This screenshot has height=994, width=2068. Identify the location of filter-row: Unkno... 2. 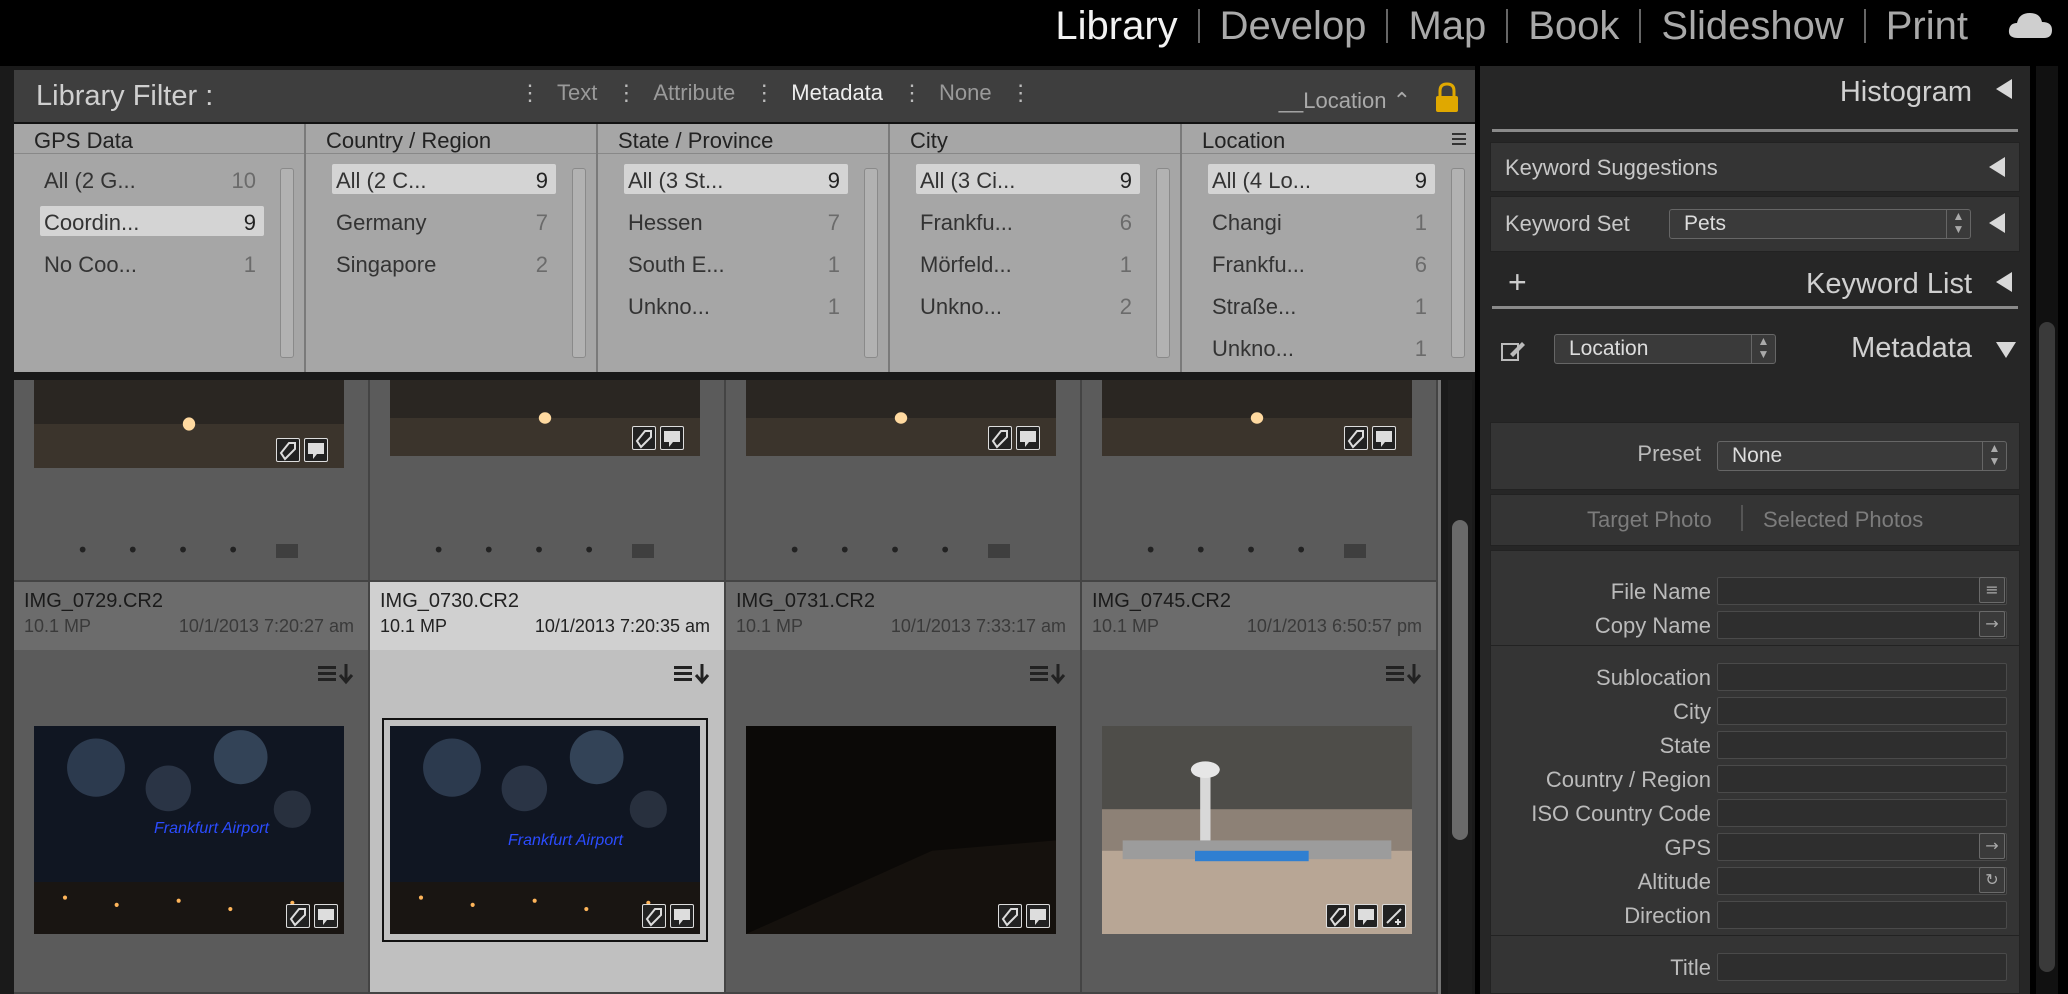
(1017, 307).